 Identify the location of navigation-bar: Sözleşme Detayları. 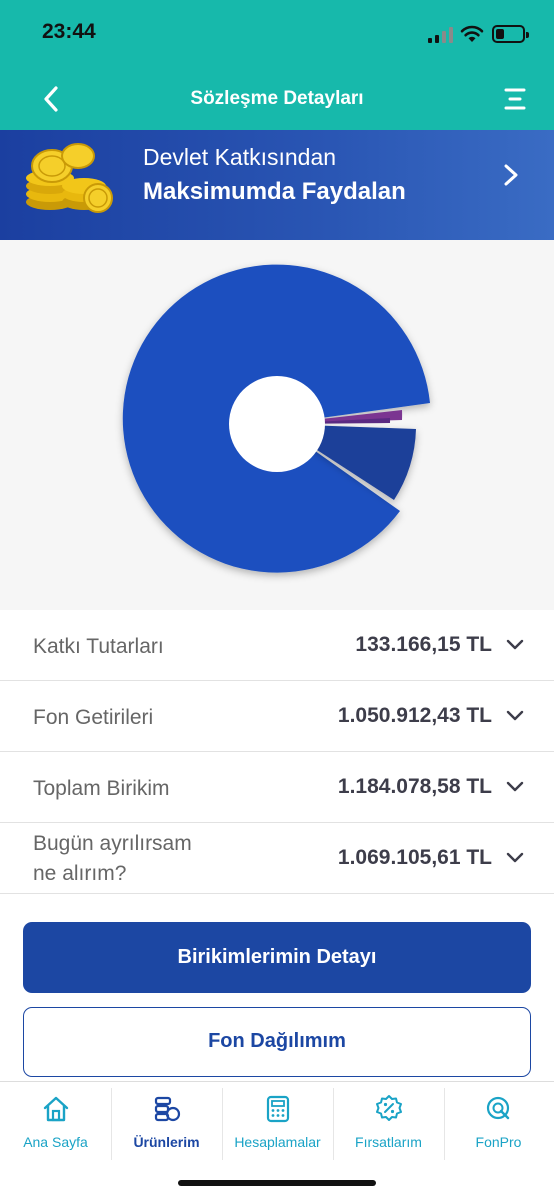
(277, 99).